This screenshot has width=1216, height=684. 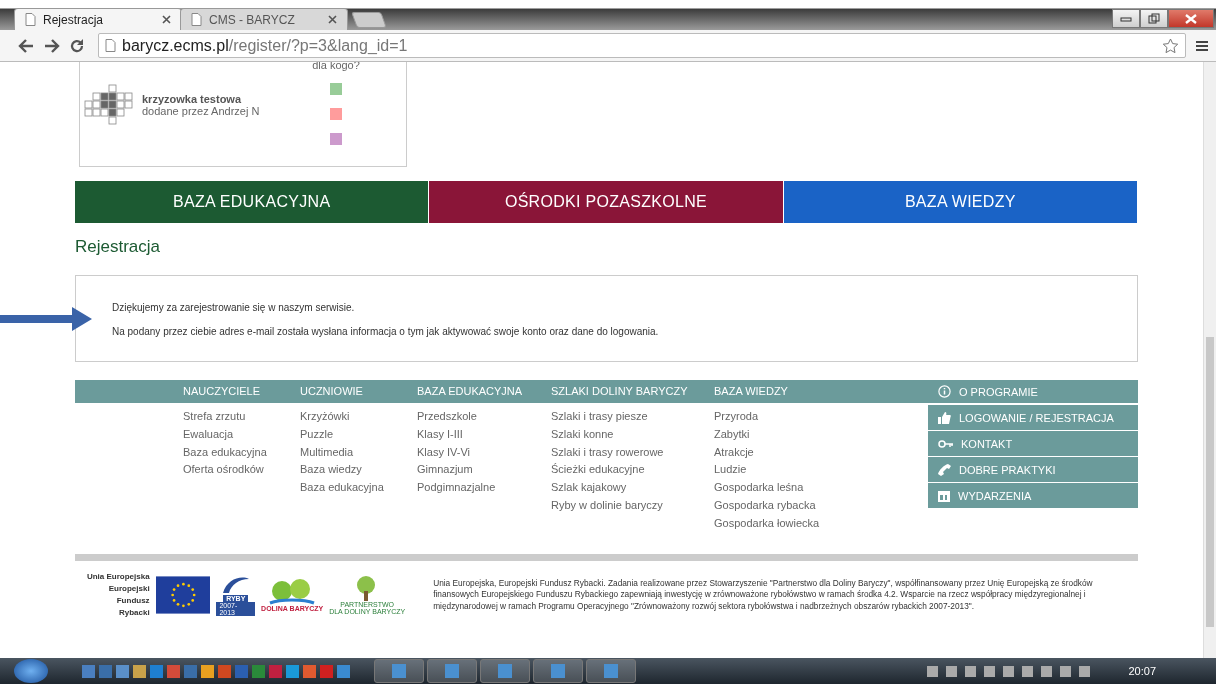 I want to click on footer-link: Puzzle, so click(x=358, y=434).